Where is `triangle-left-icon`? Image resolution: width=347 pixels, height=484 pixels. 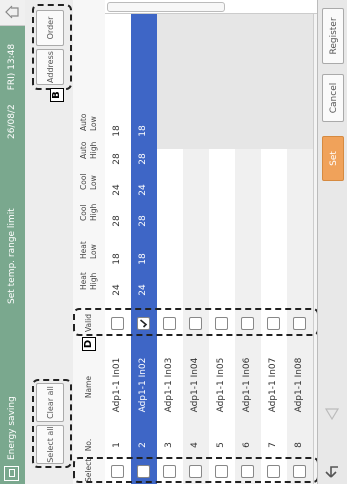 triangle-left-icon is located at coordinates (332, 414).